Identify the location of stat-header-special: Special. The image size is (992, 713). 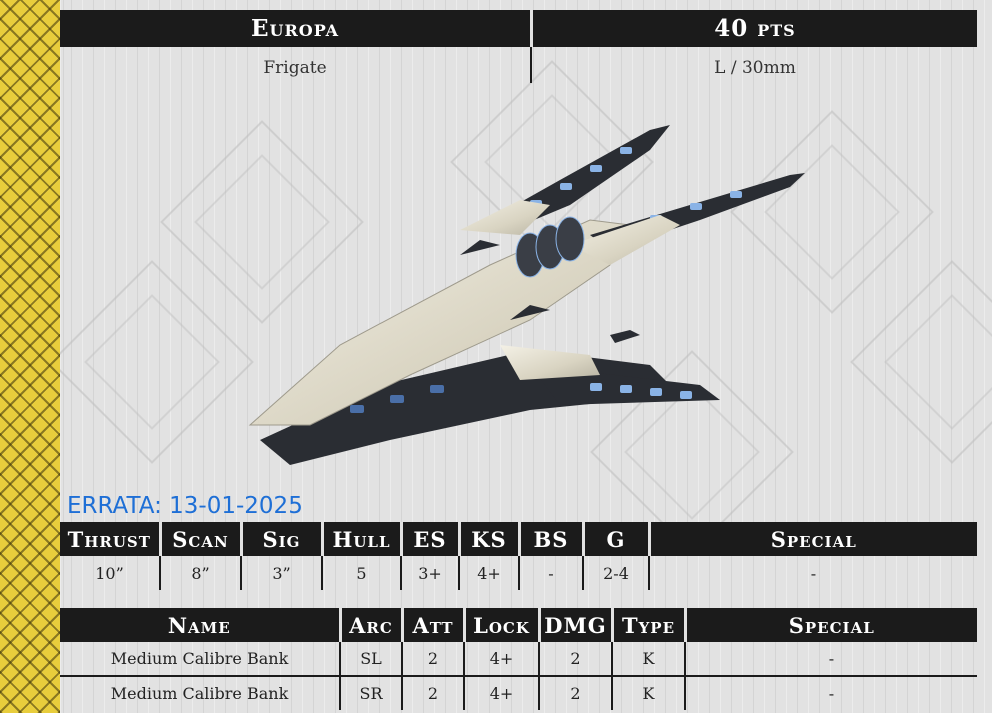
(812, 539).